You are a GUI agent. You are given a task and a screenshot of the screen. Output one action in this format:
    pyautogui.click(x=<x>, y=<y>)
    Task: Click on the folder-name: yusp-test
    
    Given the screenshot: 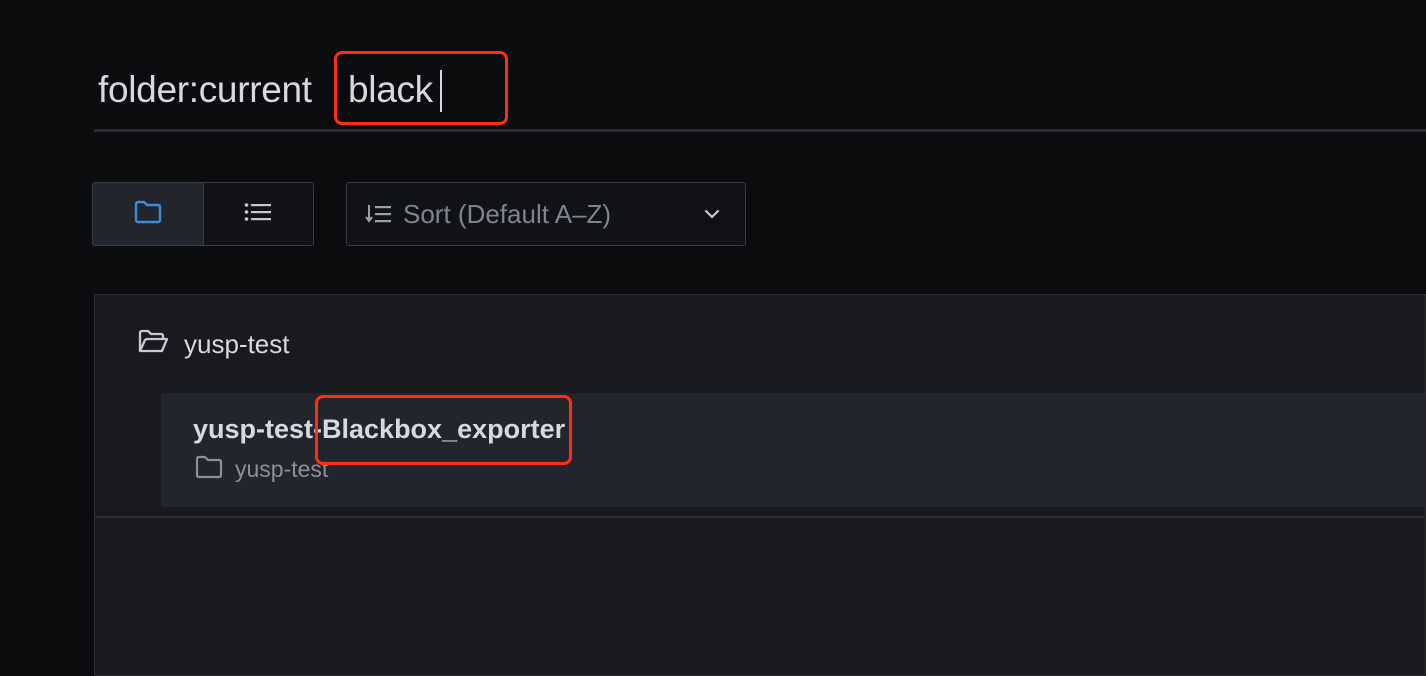 What is the action you would take?
    pyautogui.click(x=237, y=344)
    